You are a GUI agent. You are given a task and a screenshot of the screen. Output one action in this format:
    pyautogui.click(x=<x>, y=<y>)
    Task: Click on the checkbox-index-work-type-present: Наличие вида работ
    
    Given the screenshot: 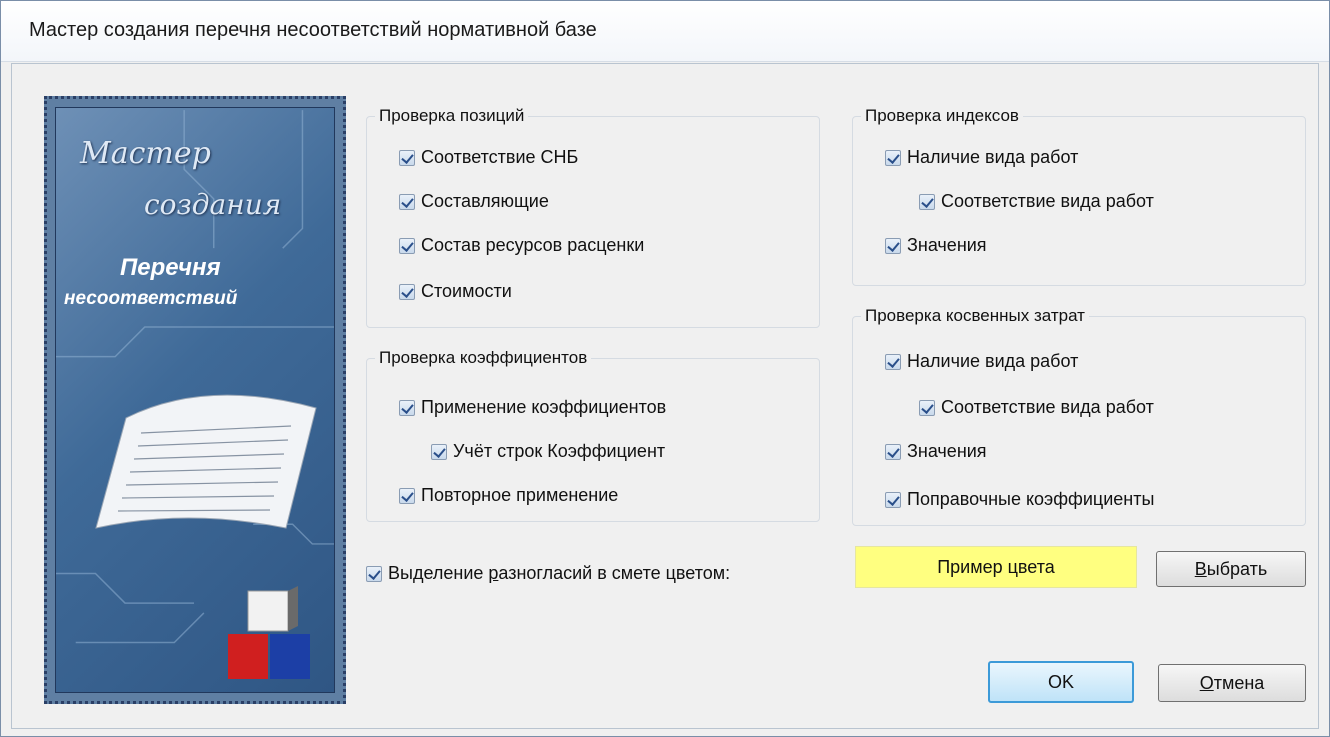 What is the action you would take?
    pyautogui.click(x=981, y=157)
    